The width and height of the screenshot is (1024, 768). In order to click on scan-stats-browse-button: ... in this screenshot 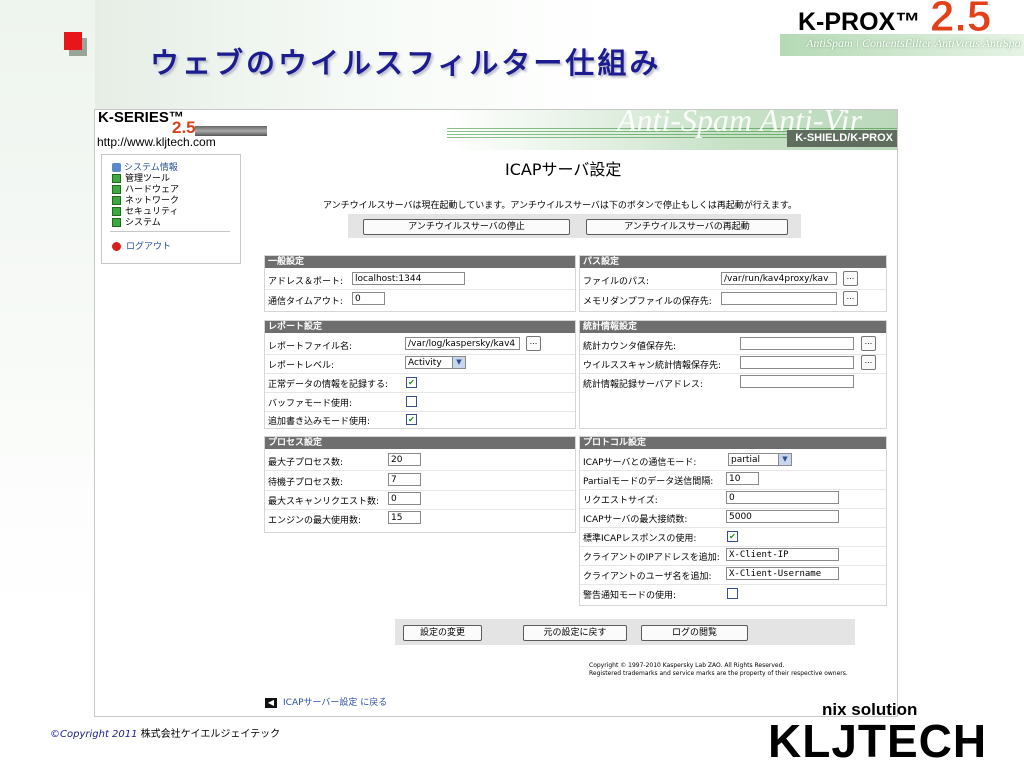, I will do `click(868, 362)`.